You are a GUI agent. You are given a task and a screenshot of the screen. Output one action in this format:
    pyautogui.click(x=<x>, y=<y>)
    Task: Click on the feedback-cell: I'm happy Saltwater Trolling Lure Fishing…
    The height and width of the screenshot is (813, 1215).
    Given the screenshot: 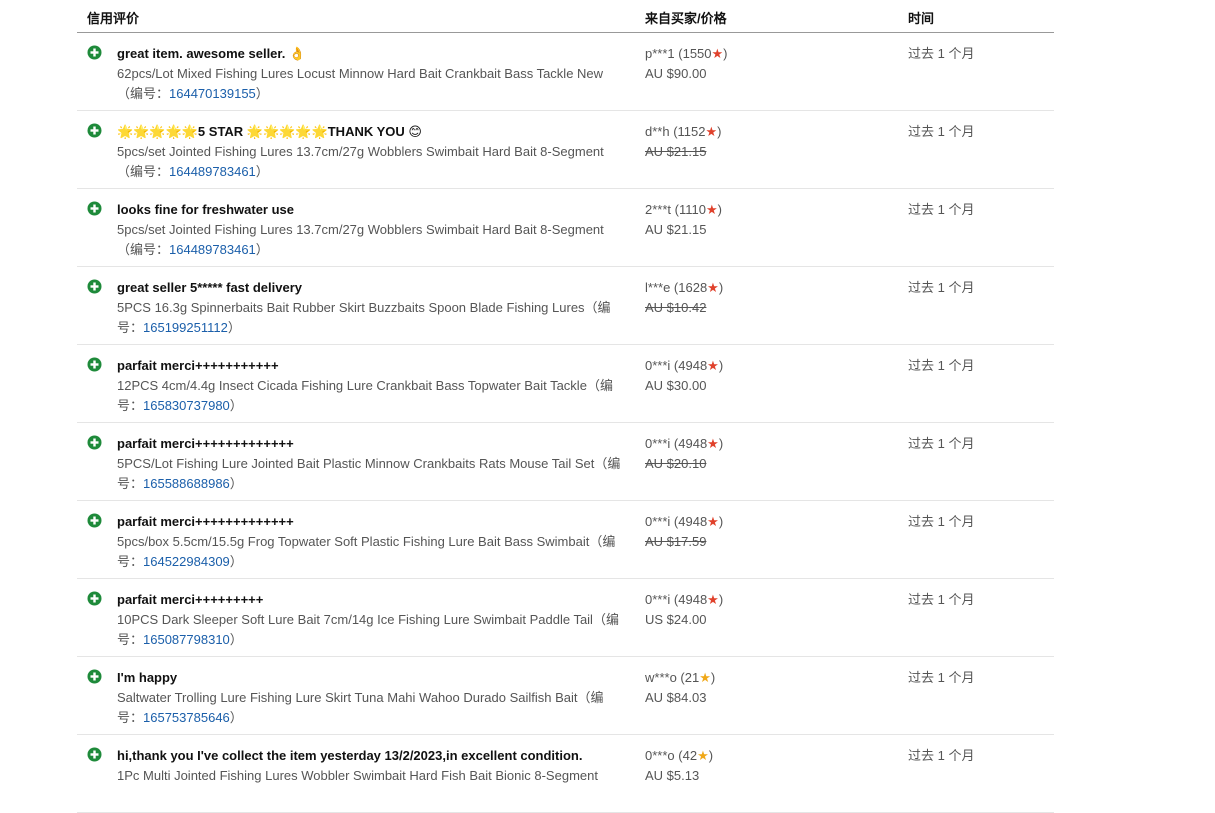 What is the action you would take?
    pyautogui.click(x=369, y=698)
    